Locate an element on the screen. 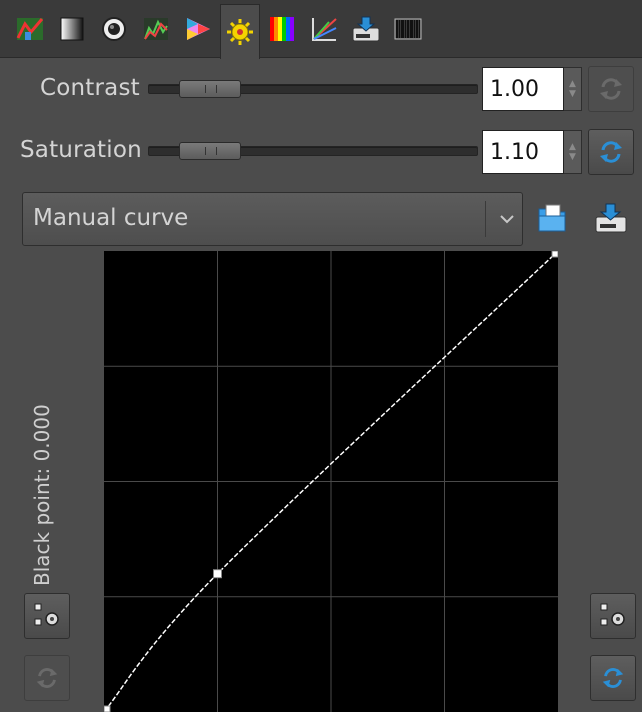 This screenshot has height=712, width=642. saturation-spinner: ▲ ▼ is located at coordinates (573, 152).